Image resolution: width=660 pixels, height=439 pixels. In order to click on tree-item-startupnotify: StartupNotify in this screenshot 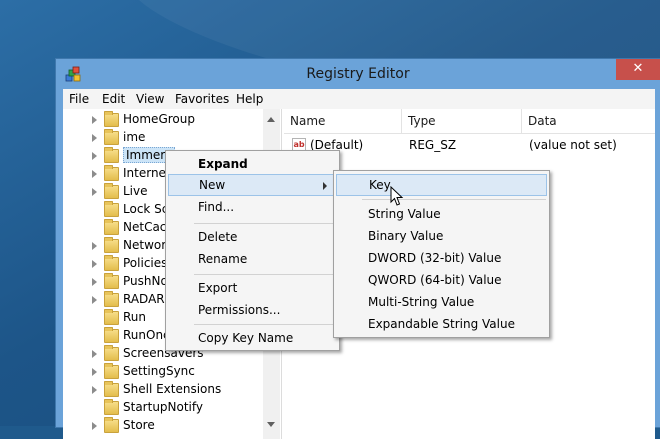, I will do `click(163, 408)`.